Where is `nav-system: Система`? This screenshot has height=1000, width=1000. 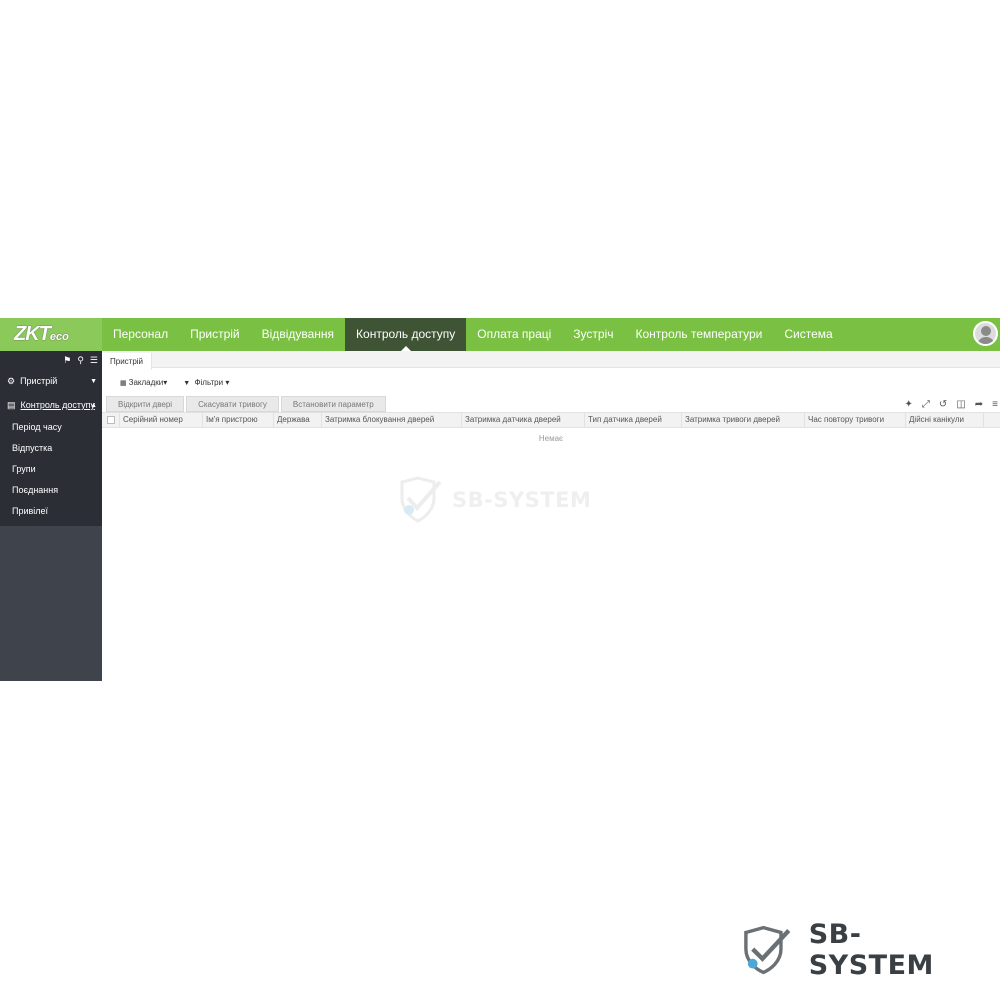
nav-system: Система is located at coordinates (808, 334).